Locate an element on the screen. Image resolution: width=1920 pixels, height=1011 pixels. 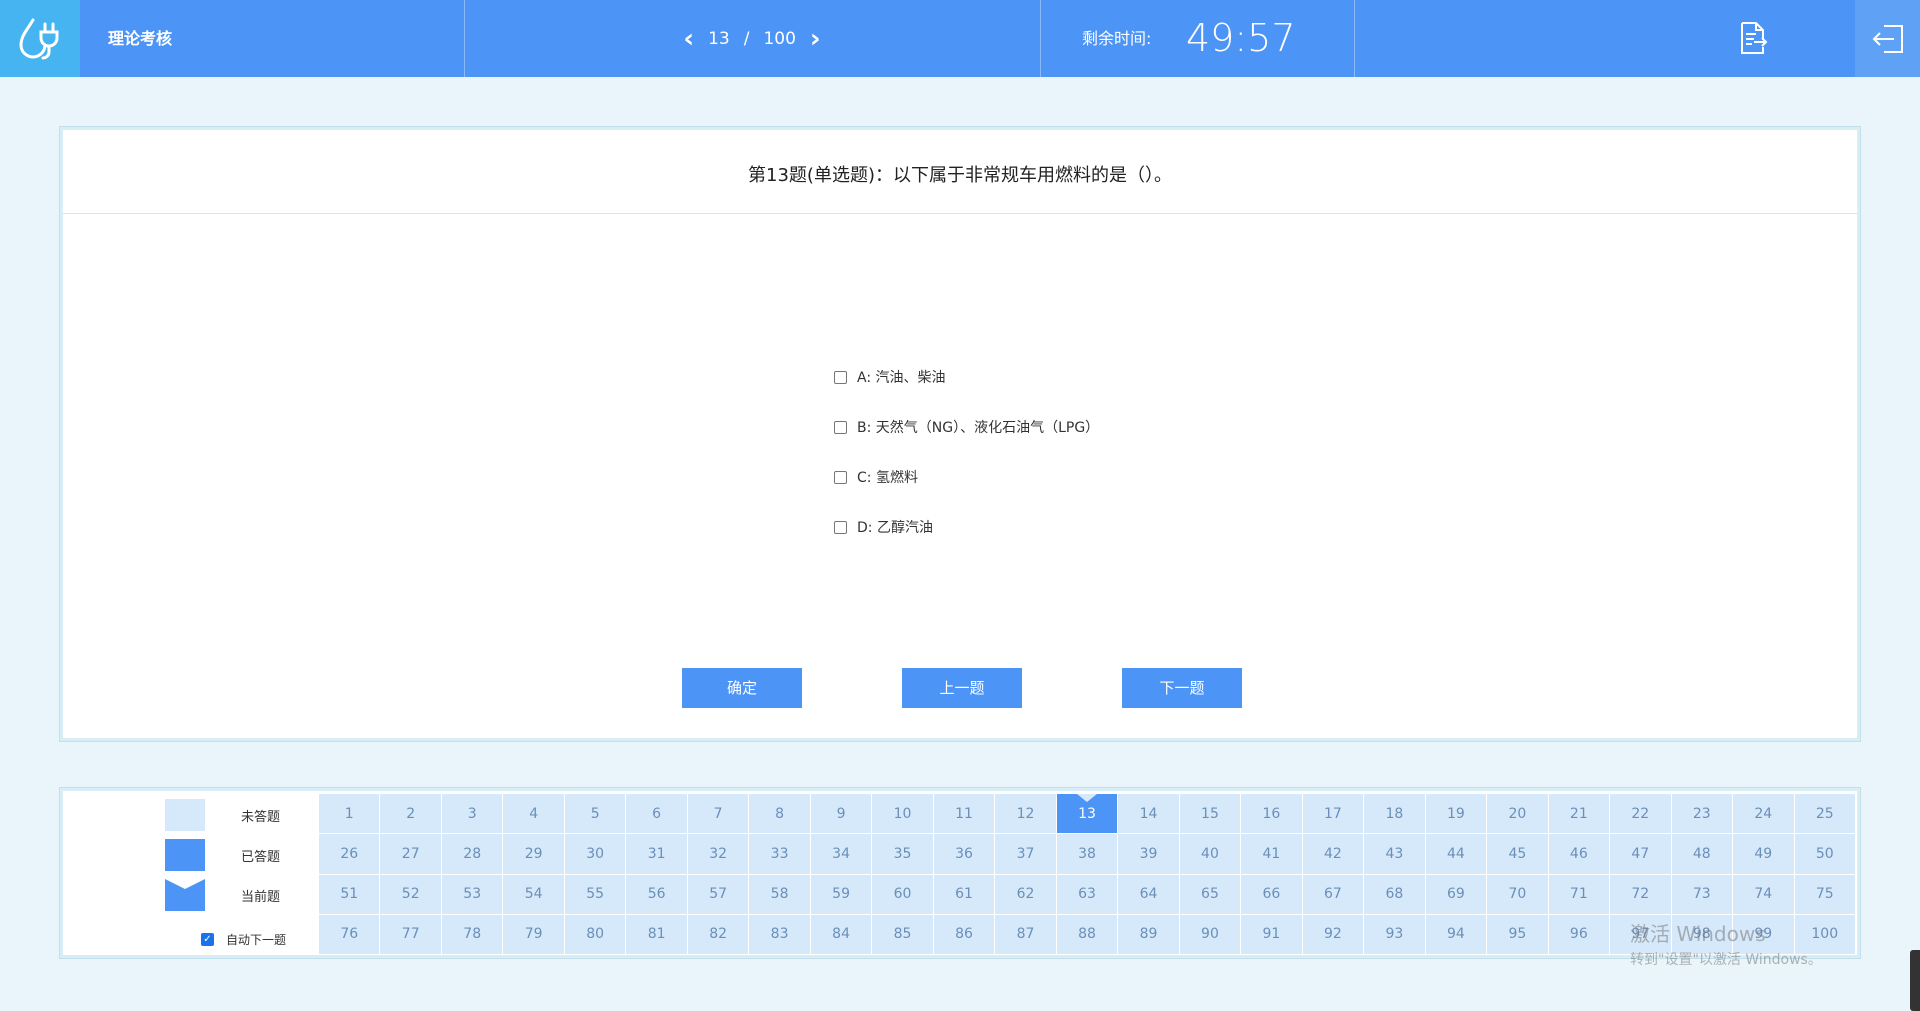
question-number-cell: 25 is located at coordinates (1824, 814).